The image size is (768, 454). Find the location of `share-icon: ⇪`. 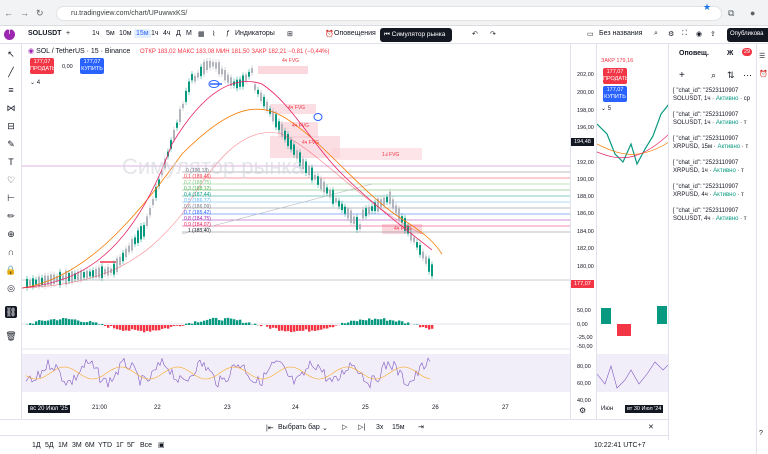

share-icon: ⇪ is located at coordinates (713, 34).